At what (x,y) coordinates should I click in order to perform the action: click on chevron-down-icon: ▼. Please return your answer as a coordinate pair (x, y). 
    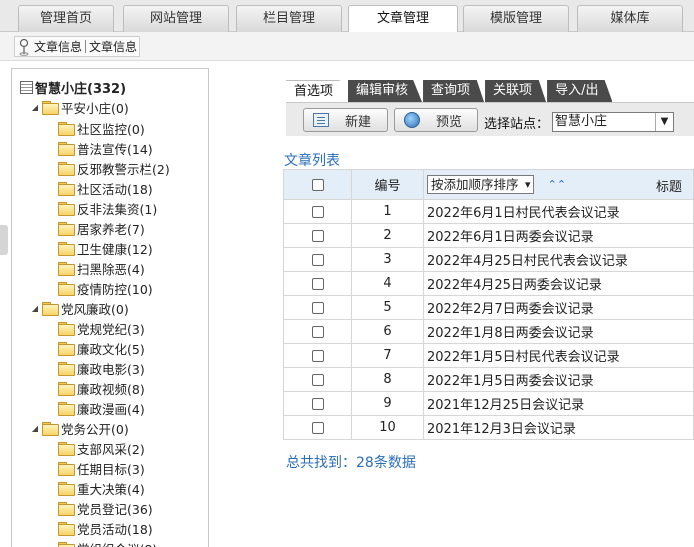
    Looking at the image, I should click on (664, 122).